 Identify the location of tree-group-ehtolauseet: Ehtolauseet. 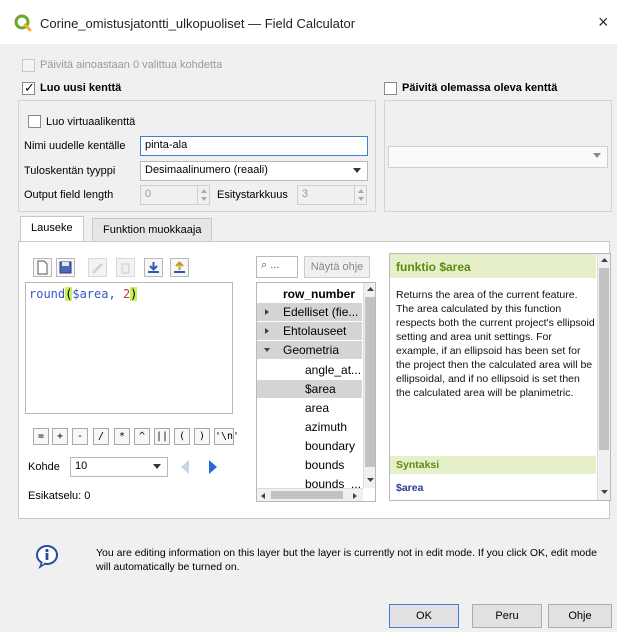
(309, 331).